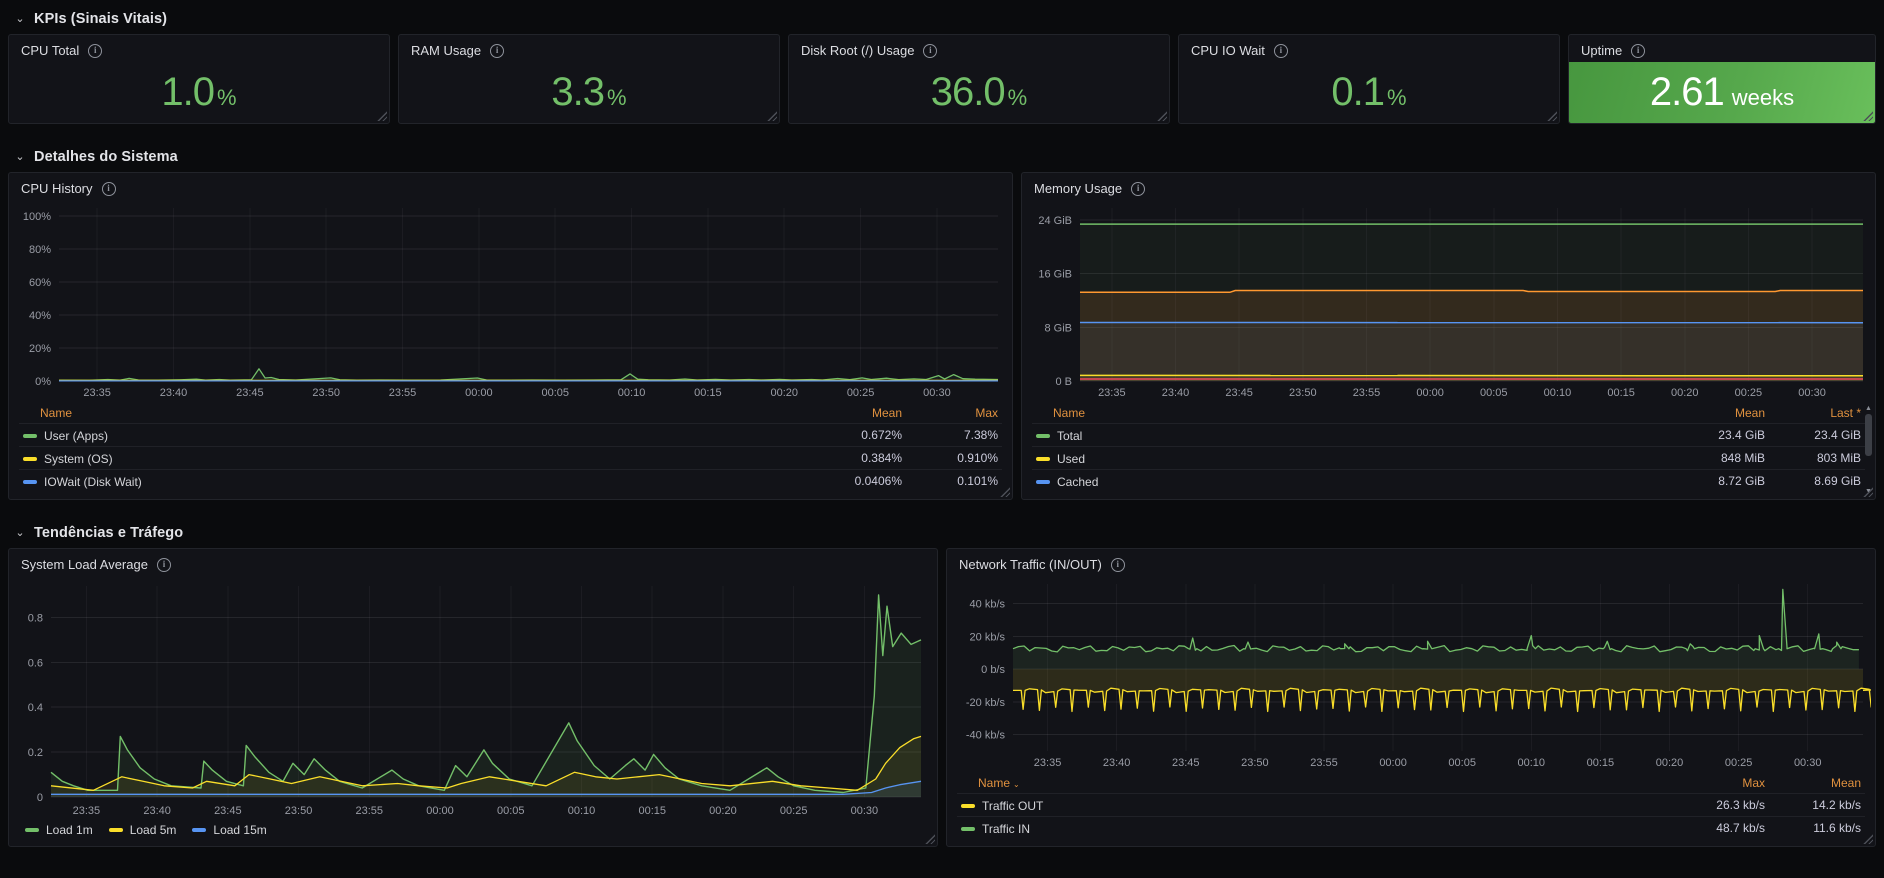 The width and height of the screenshot is (1884, 878). I want to click on series-fill-Cached, so click(1471, 351).